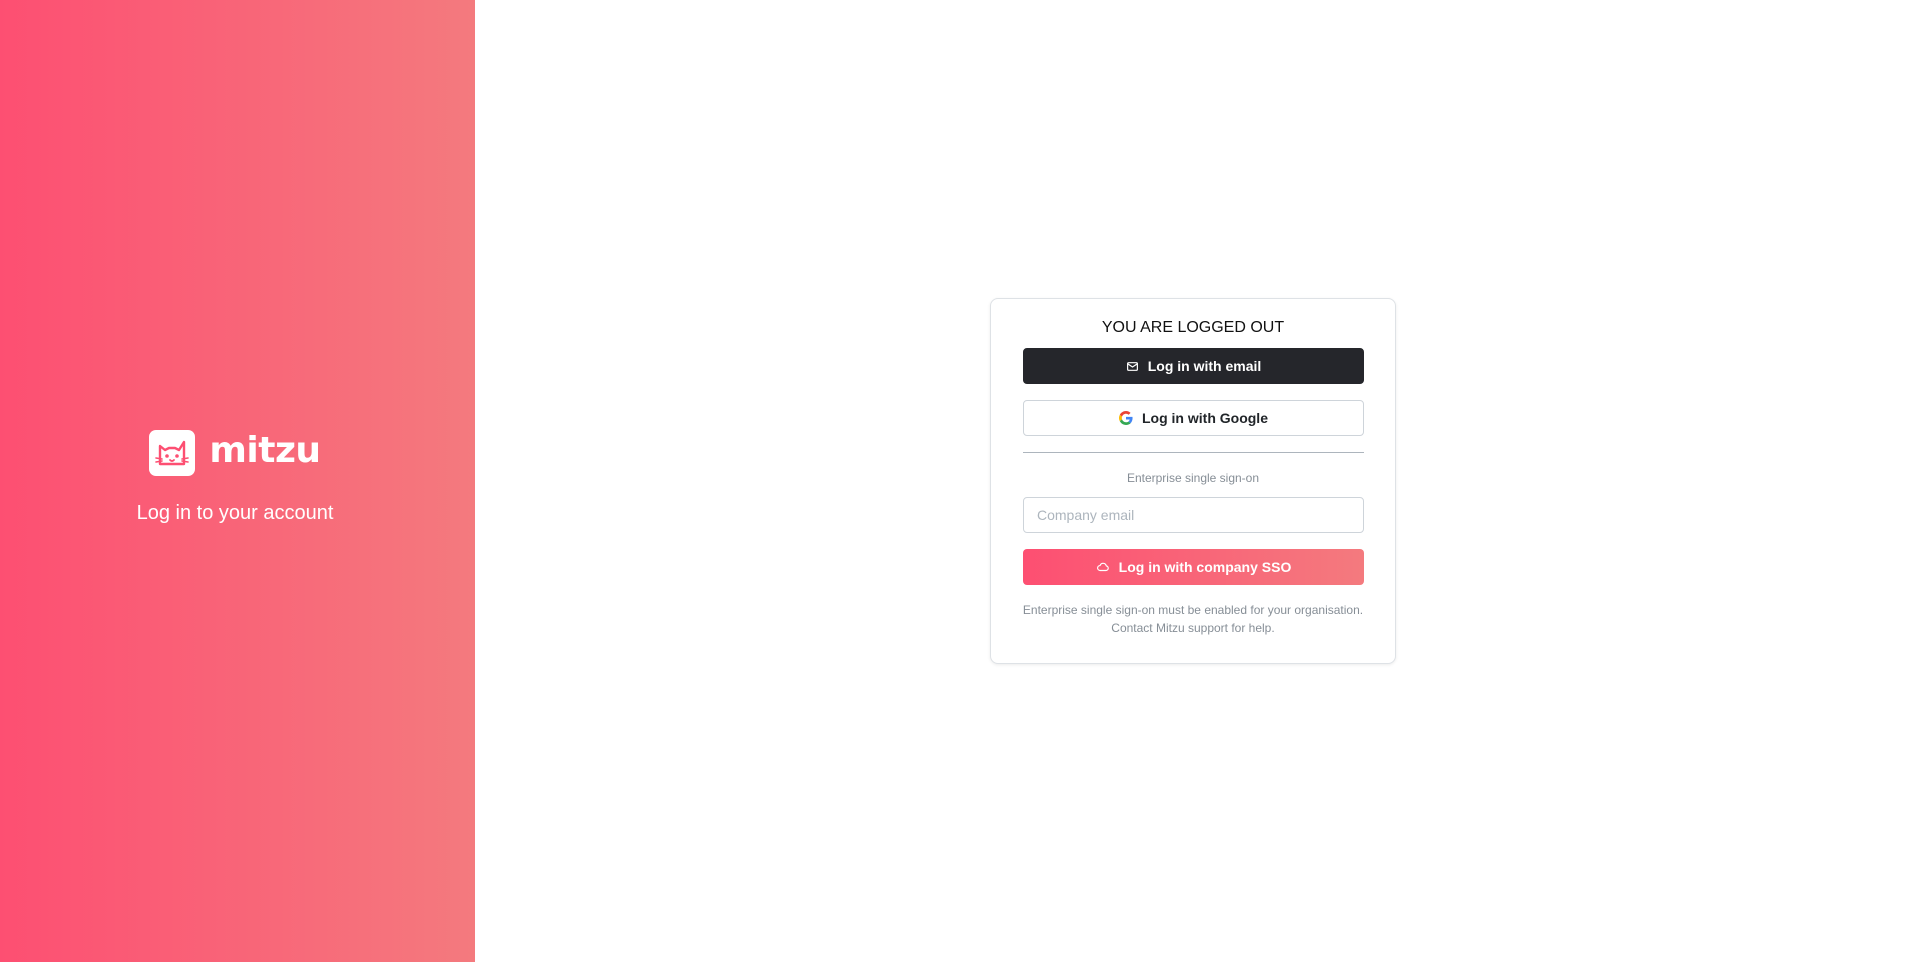 The height and width of the screenshot is (962, 1913). Describe the element at coordinates (265, 450) in the screenshot. I see `brand-name: mitzu` at that location.